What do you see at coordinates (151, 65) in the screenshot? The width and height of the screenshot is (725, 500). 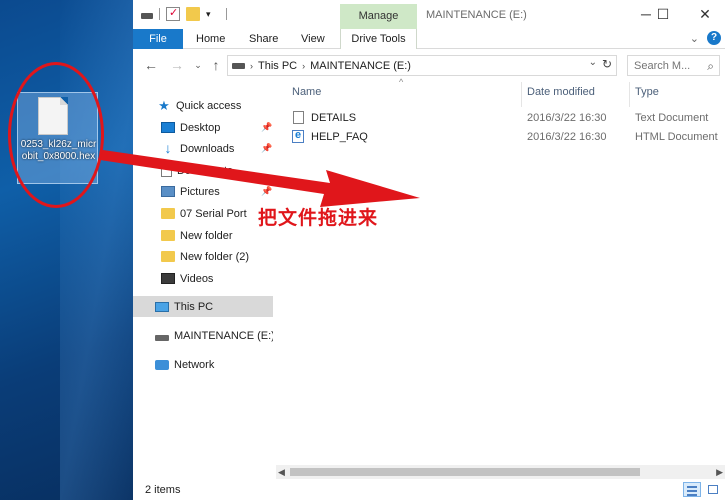 I see `back-arrow-icon: ←` at bounding box center [151, 65].